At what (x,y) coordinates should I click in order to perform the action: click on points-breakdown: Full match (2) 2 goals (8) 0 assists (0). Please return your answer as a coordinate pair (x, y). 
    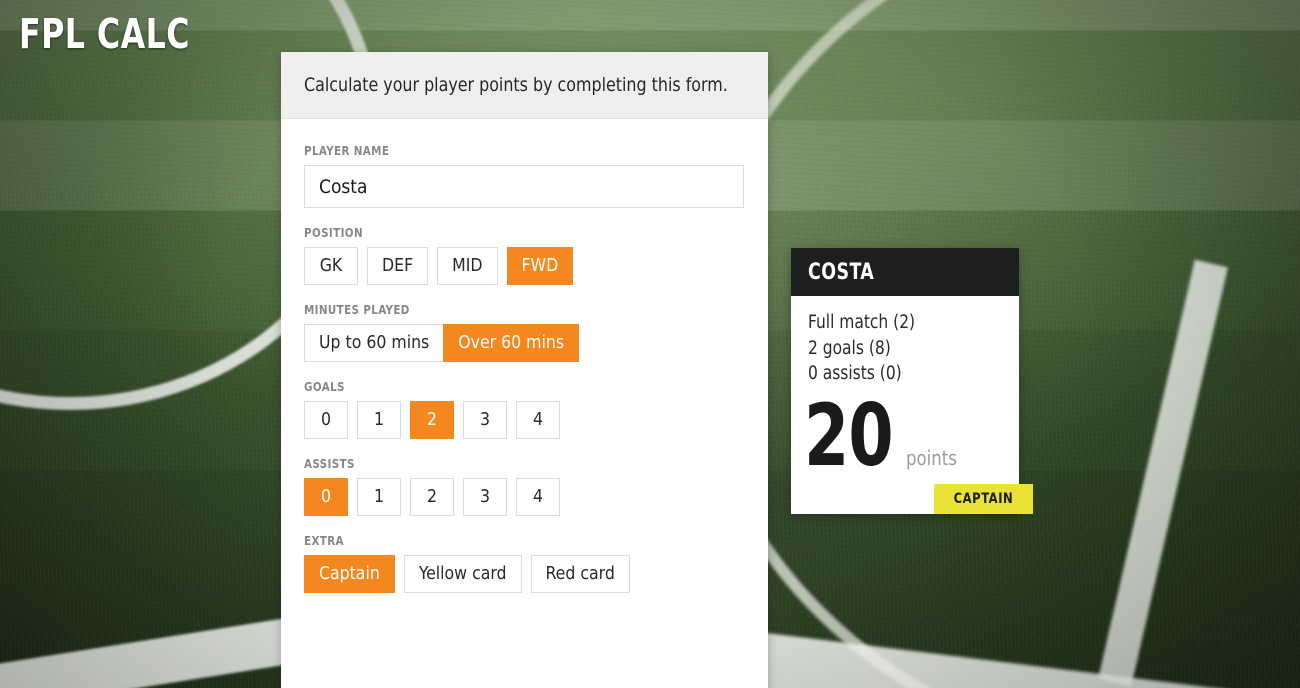
    Looking at the image, I should click on (905, 348).